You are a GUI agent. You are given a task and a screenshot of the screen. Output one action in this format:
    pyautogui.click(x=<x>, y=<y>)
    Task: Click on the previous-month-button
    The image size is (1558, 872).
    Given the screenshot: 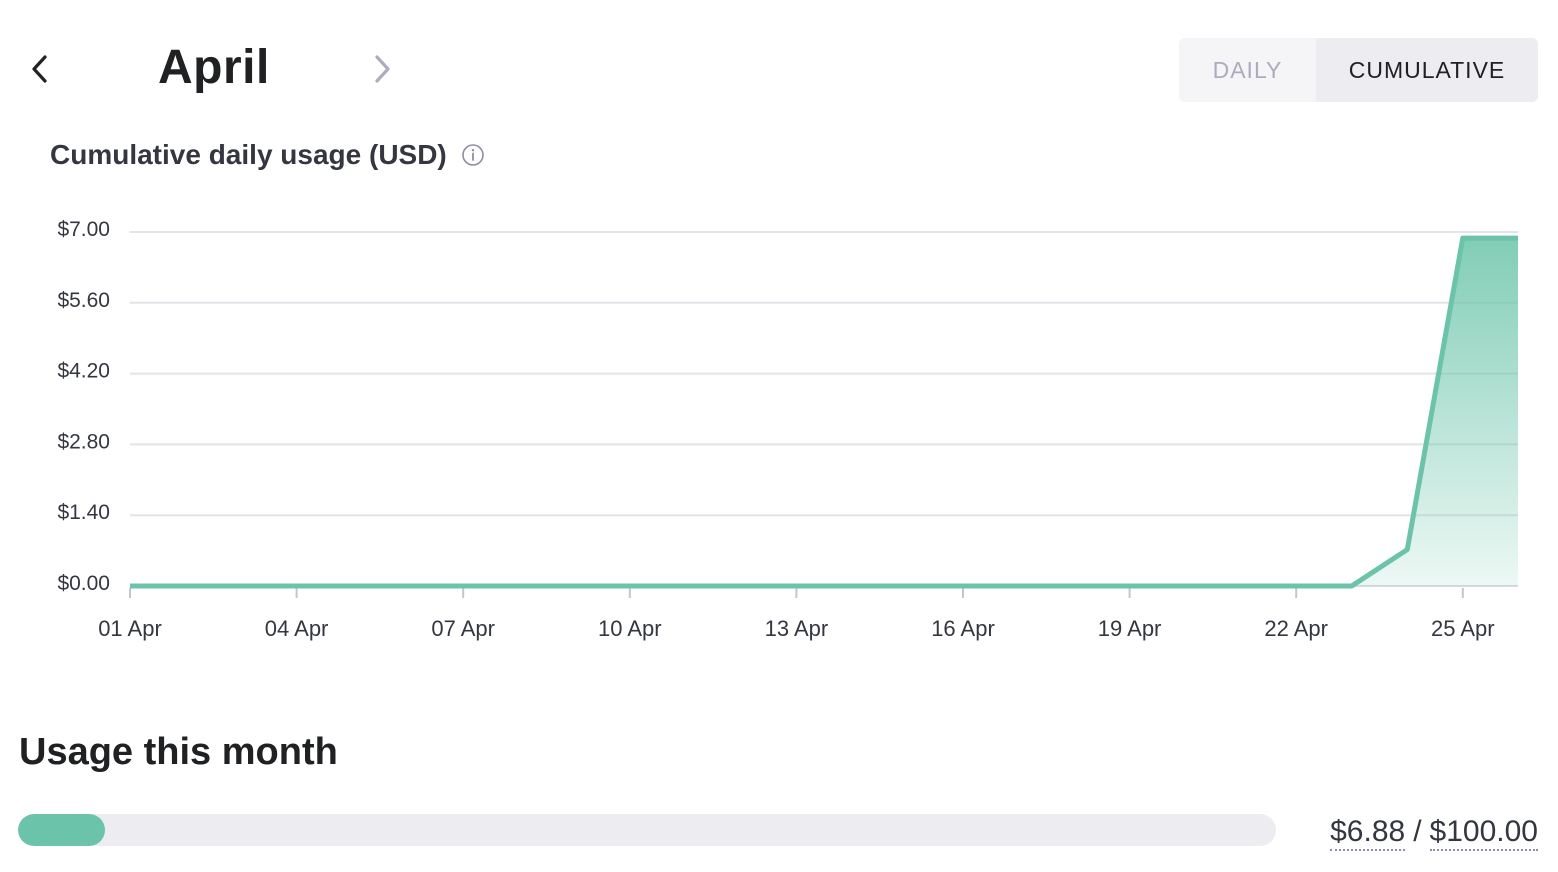 What is the action you would take?
    pyautogui.click(x=40, y=69)
    